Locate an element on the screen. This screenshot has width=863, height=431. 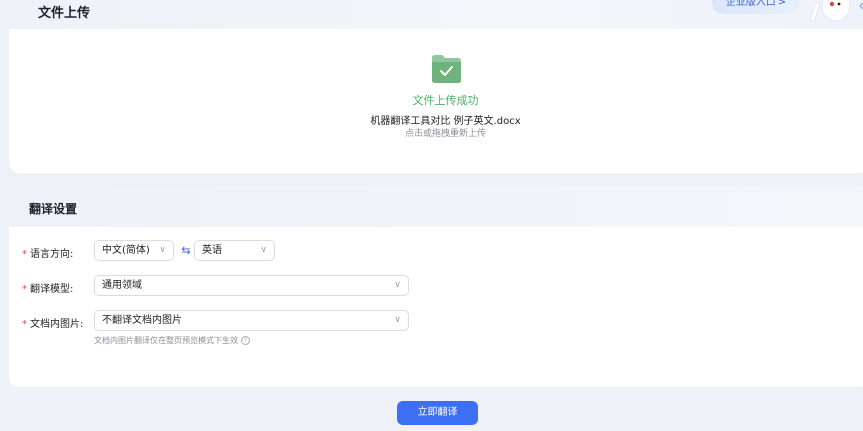
enterprise-entry-label: 企业版入口 is located at coordinates (750, 4).